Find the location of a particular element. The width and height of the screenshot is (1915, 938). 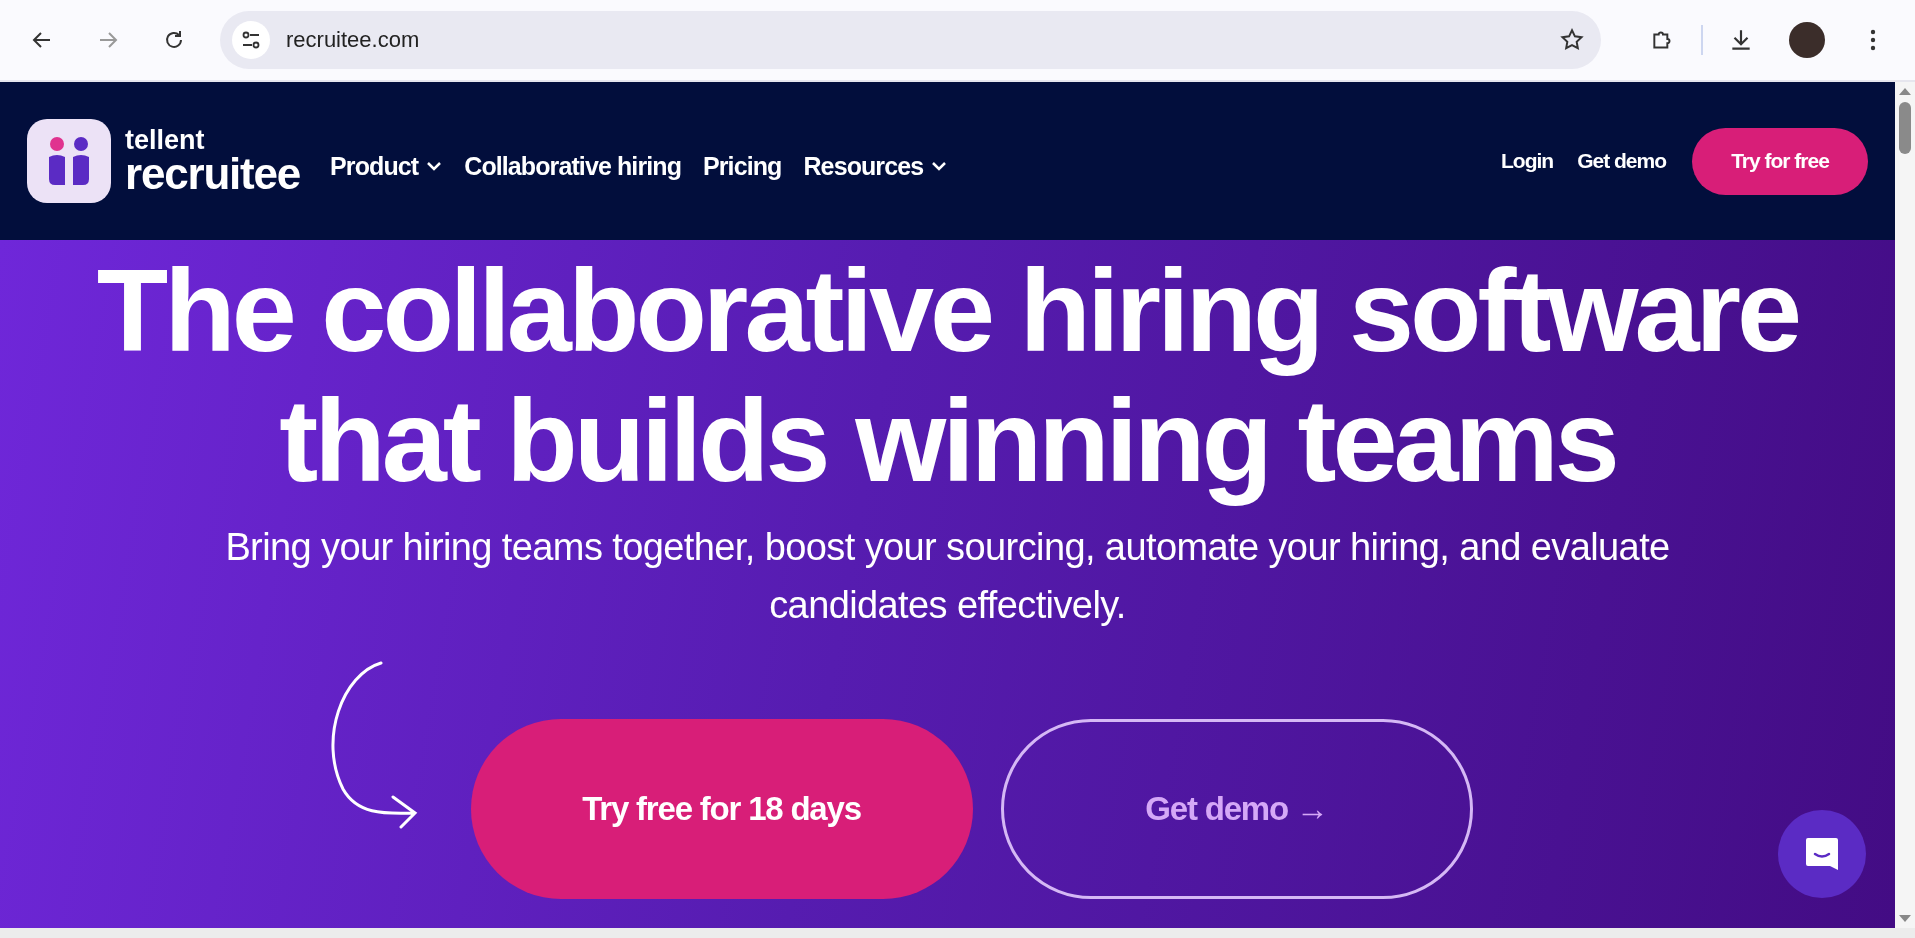

logo-icon is located at coordinates (69, 161).